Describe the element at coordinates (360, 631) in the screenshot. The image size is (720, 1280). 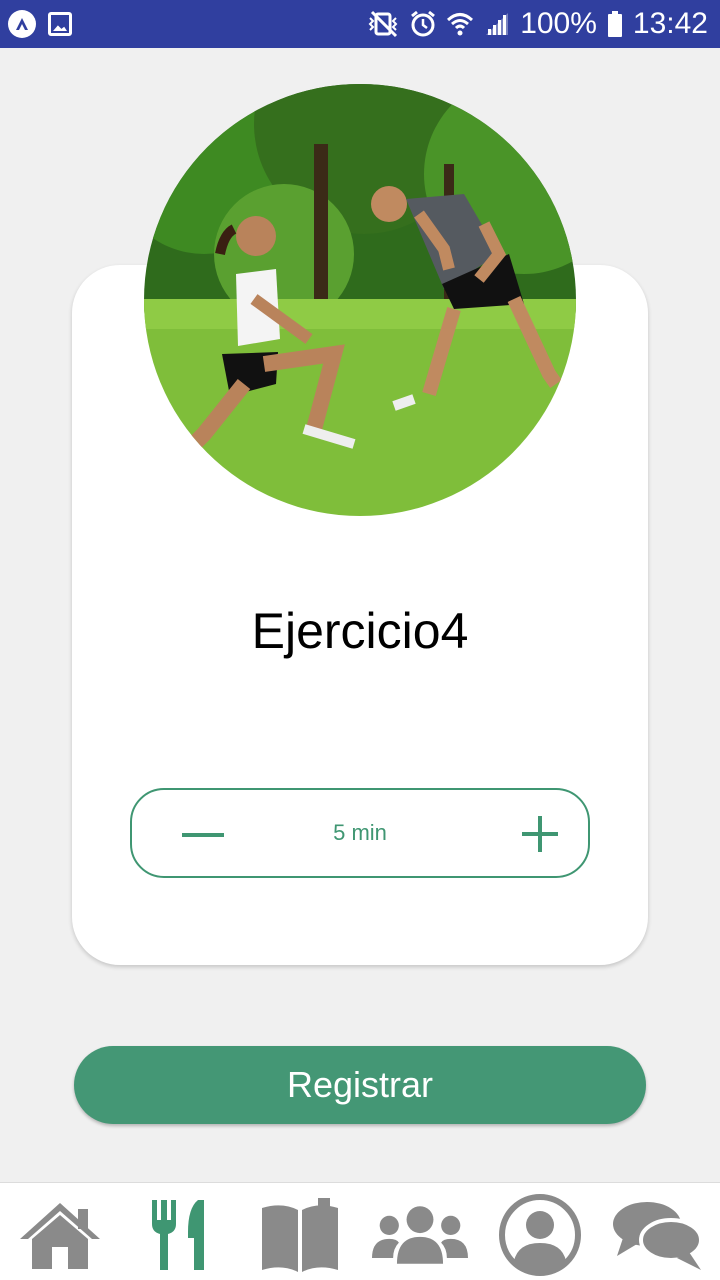
I see `exercise-title: Ejercicio4` at that location.